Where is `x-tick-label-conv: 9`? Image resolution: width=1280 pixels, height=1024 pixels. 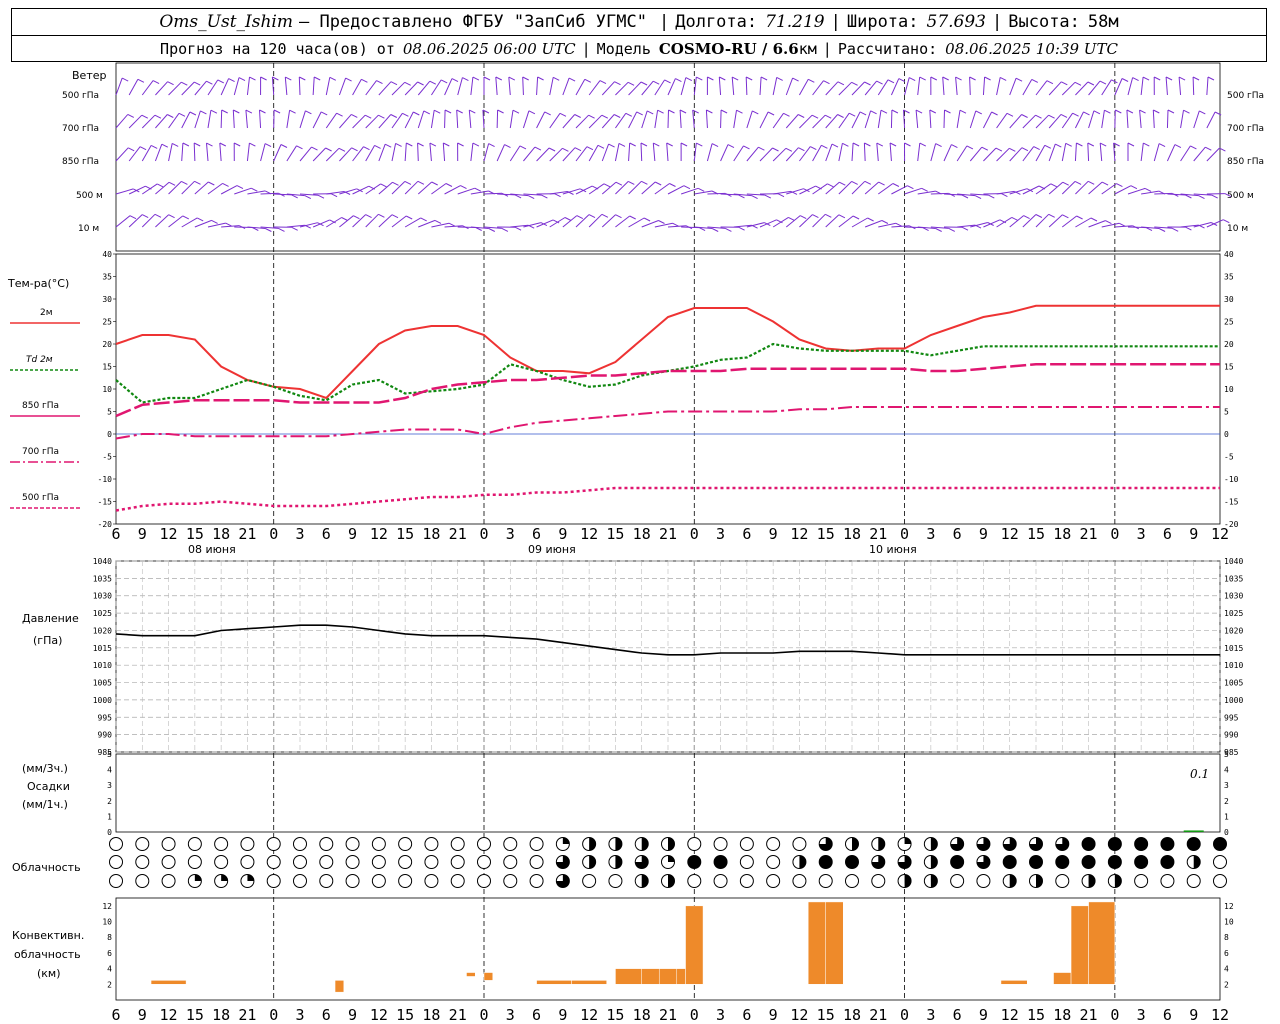
x-tick-label-conv: 9 is located at coordinates (983, 1015).